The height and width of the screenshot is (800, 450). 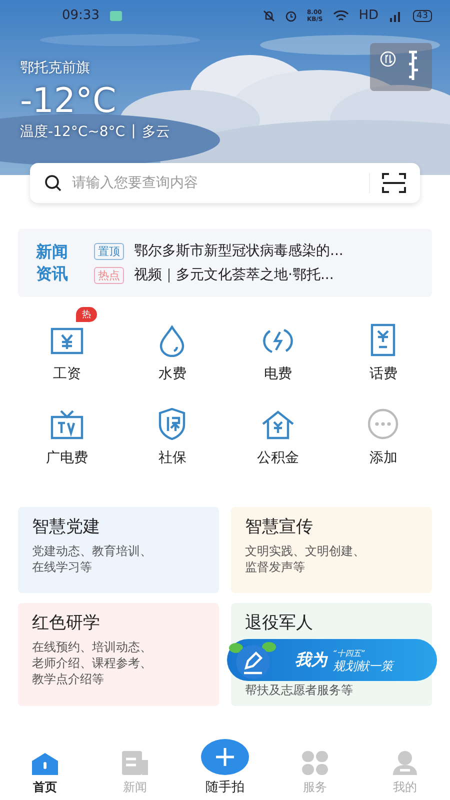 I want to click on feature-card: 智慧党建 党建动态、教育培训、在线学习等, so click(x=118, y=550).